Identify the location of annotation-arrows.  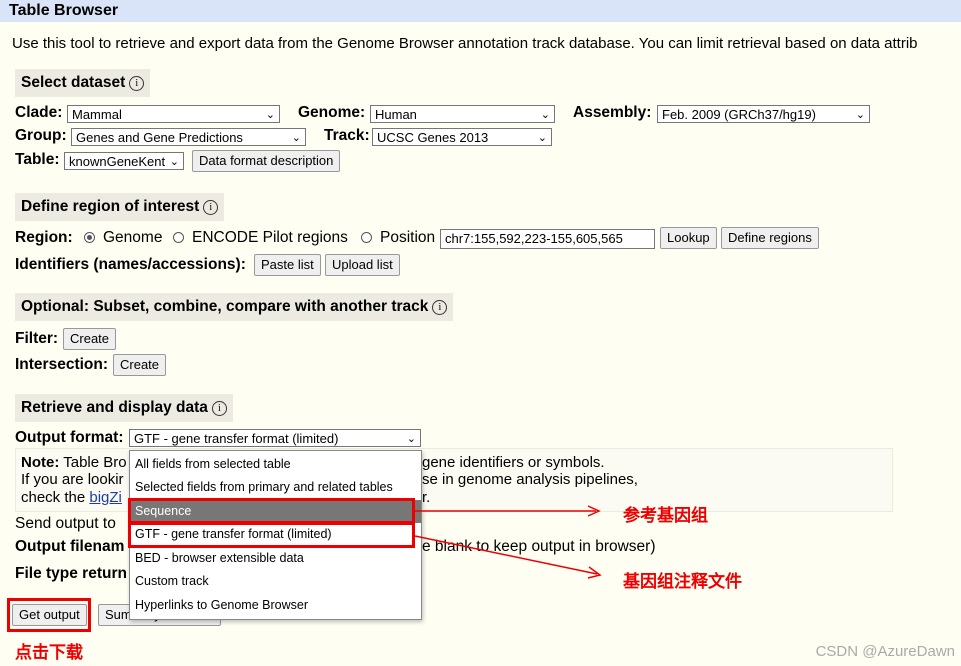
(508, 542).